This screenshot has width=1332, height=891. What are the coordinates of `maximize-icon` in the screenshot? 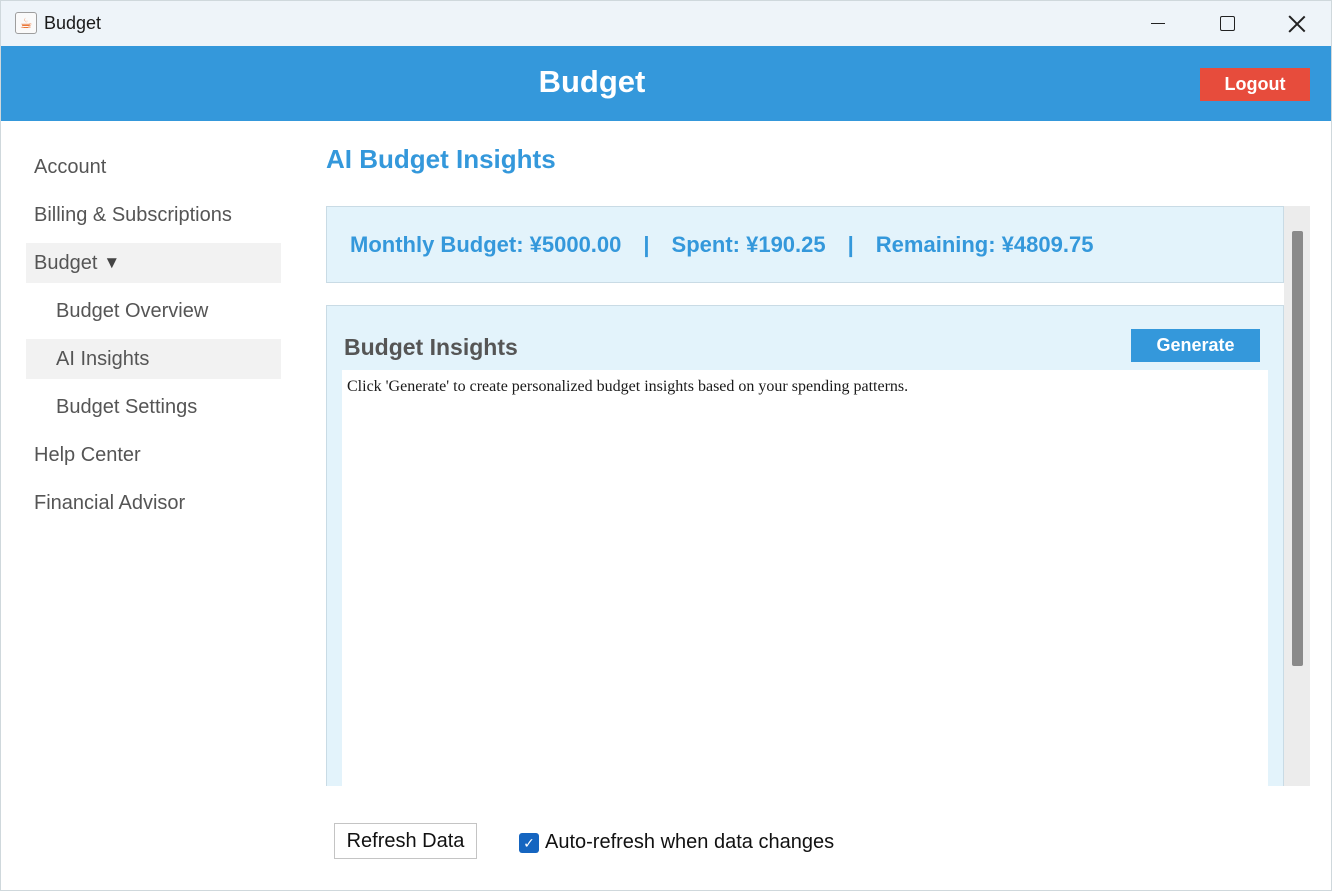 It's located at (1227, 23).